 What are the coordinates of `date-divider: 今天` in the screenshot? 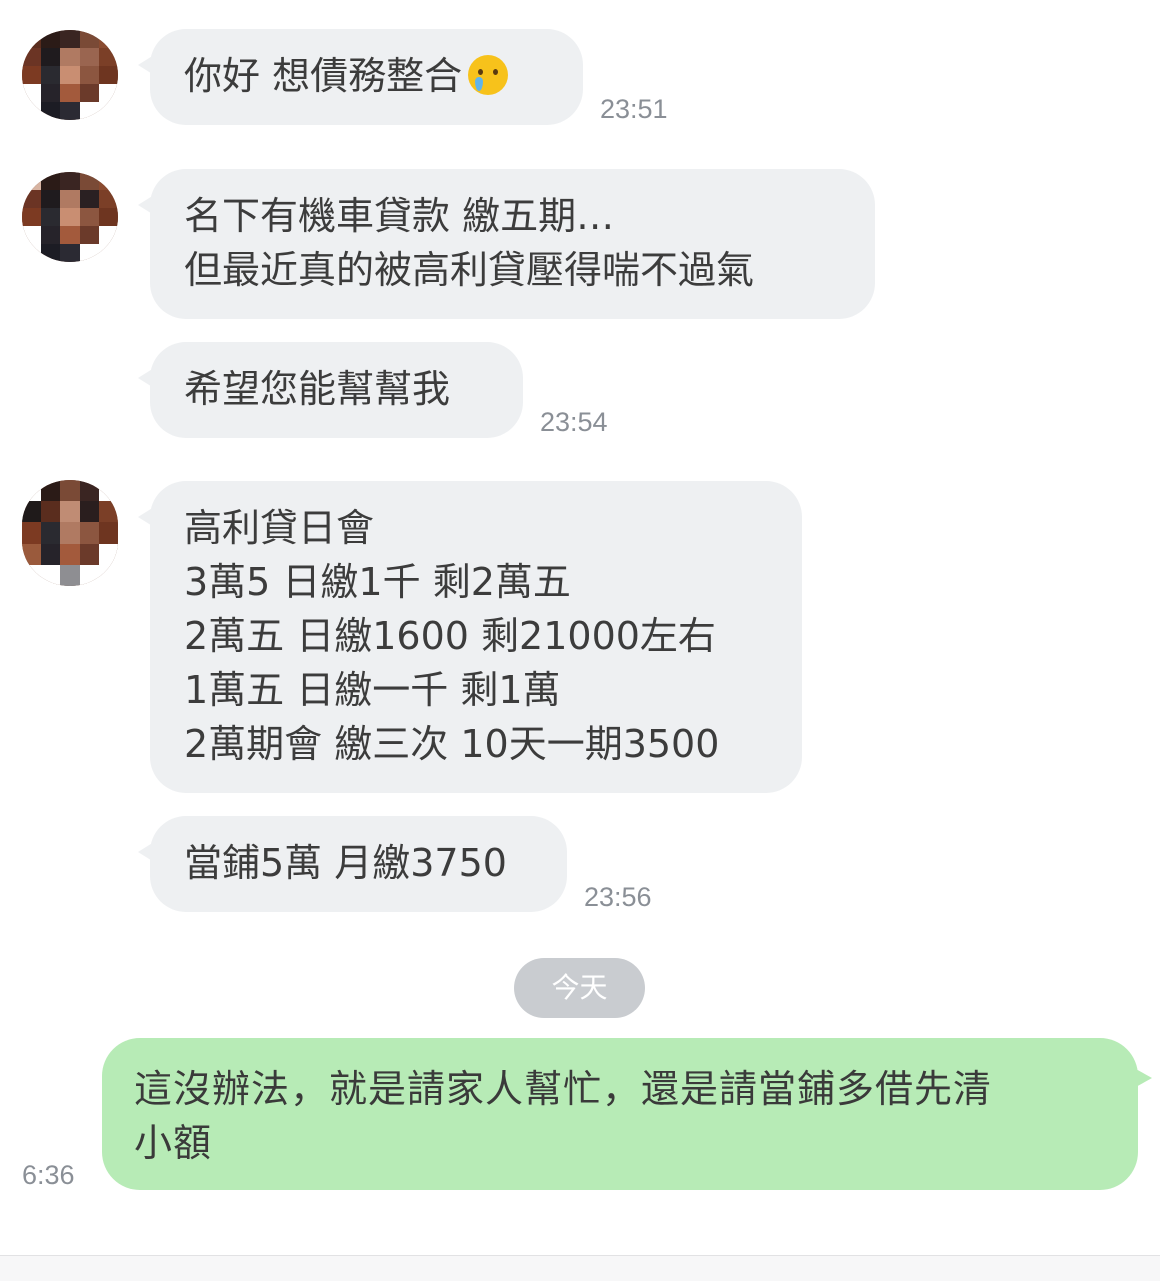 It's located at (579, 988).